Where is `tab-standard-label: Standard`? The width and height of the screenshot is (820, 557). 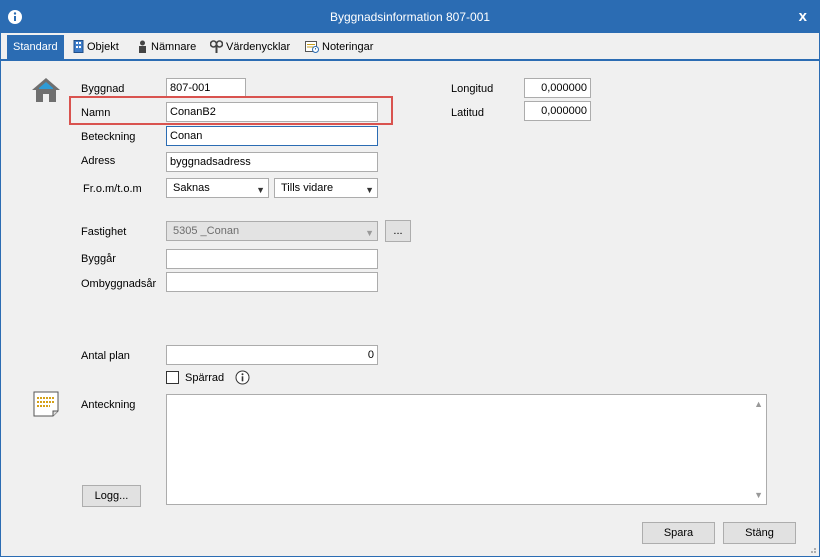
tab-standard-label: Standard is located at coordinates (35, 47).